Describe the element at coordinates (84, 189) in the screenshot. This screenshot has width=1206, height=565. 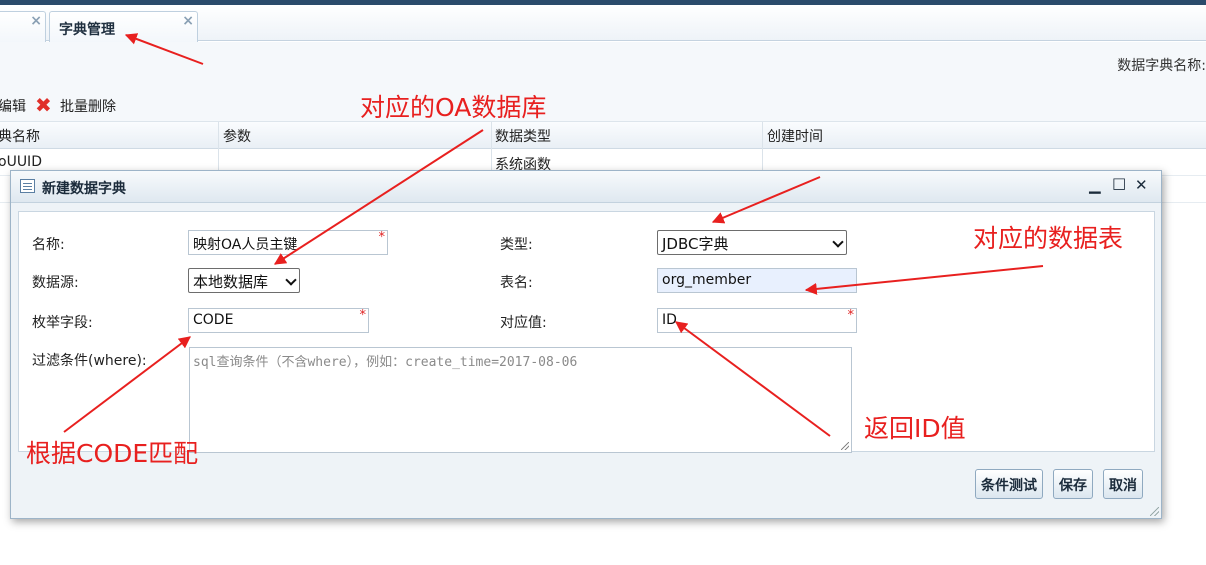
I see `dialog-title: 新建数据字典` at that location.